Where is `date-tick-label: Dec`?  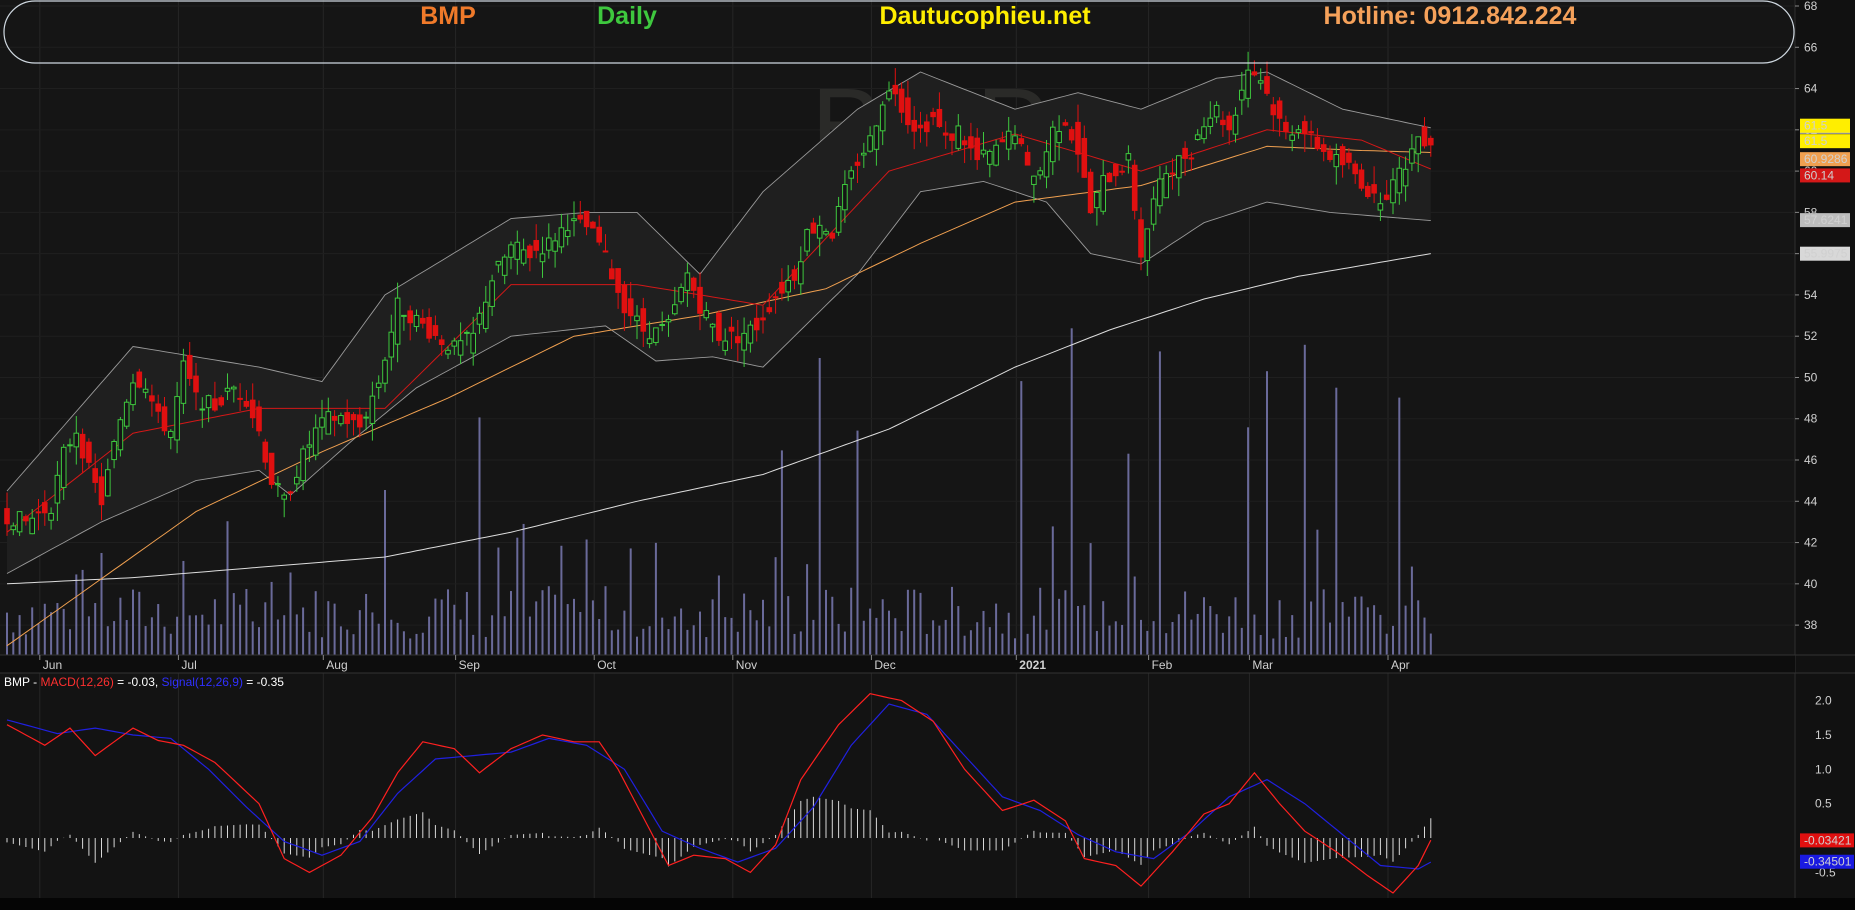
date-tick-label: Dec is located at coordinates (884, 665).